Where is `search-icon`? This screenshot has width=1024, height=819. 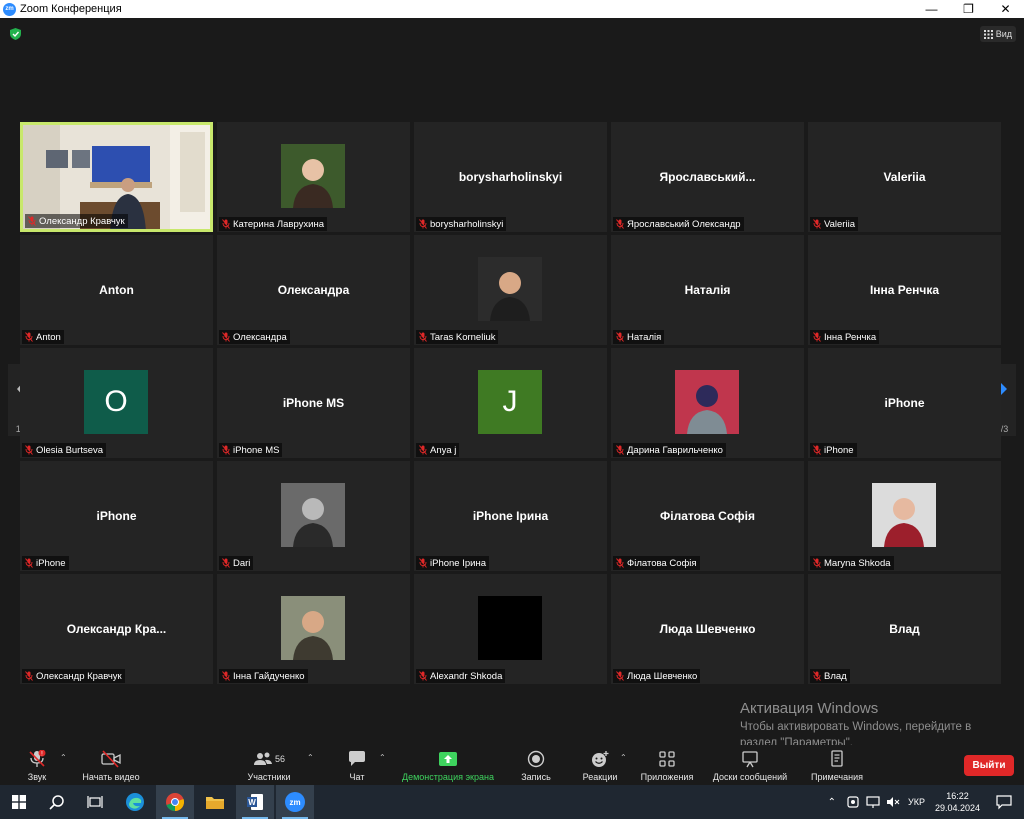
search-icon is located at coordinates (56, 802).